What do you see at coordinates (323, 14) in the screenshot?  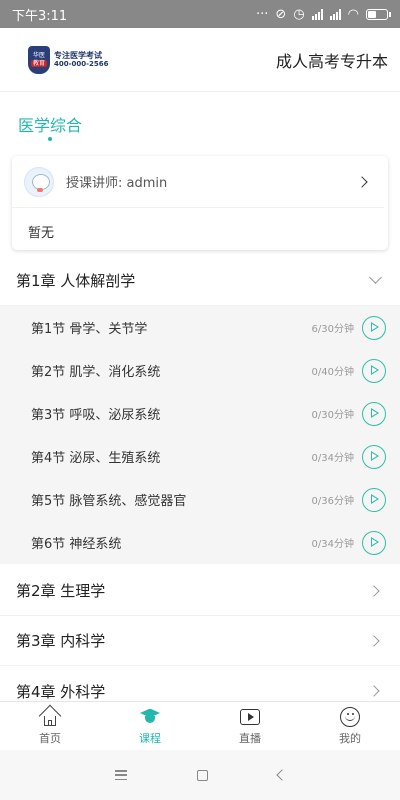 I see `status-icons: ··· ⊘ ◷ ◠` at bounding box center [323, 14].